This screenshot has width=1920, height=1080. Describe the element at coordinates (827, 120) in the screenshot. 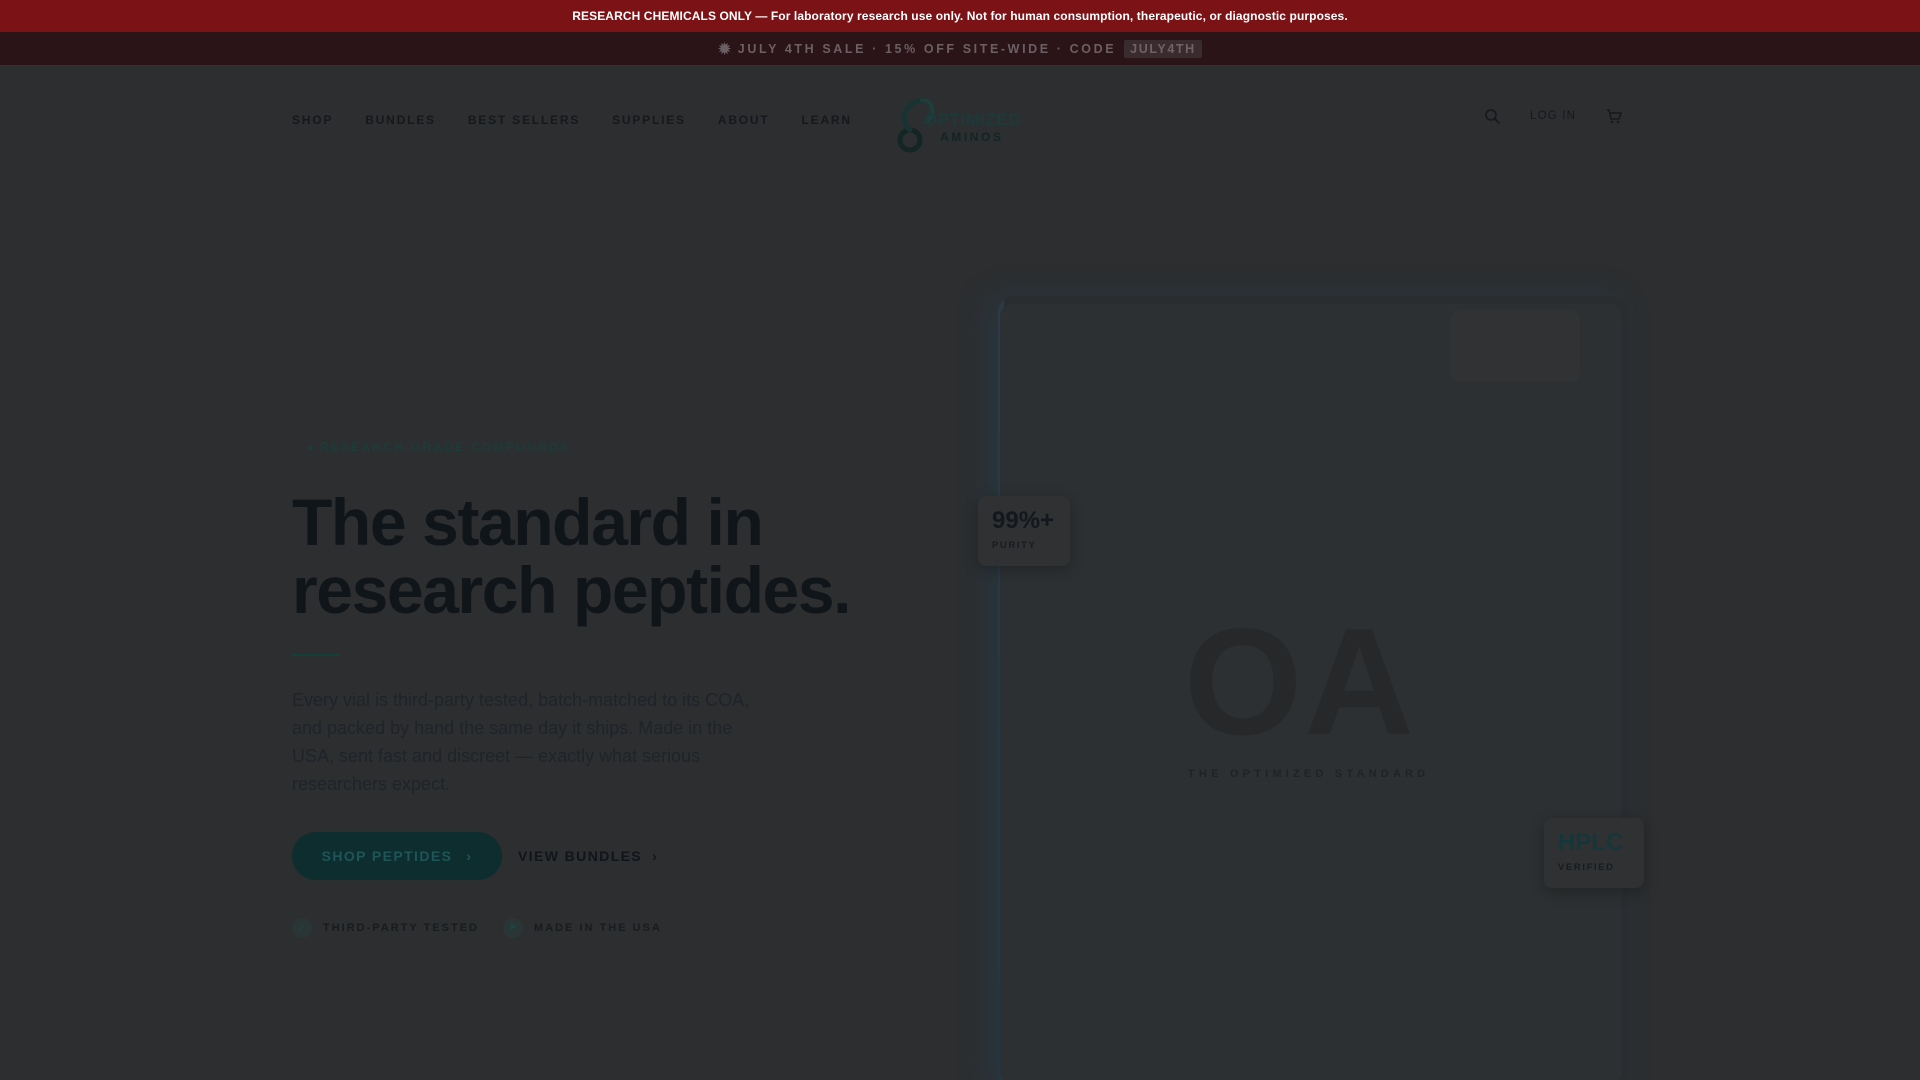

I see `nav-learn: LEARN` at that location.